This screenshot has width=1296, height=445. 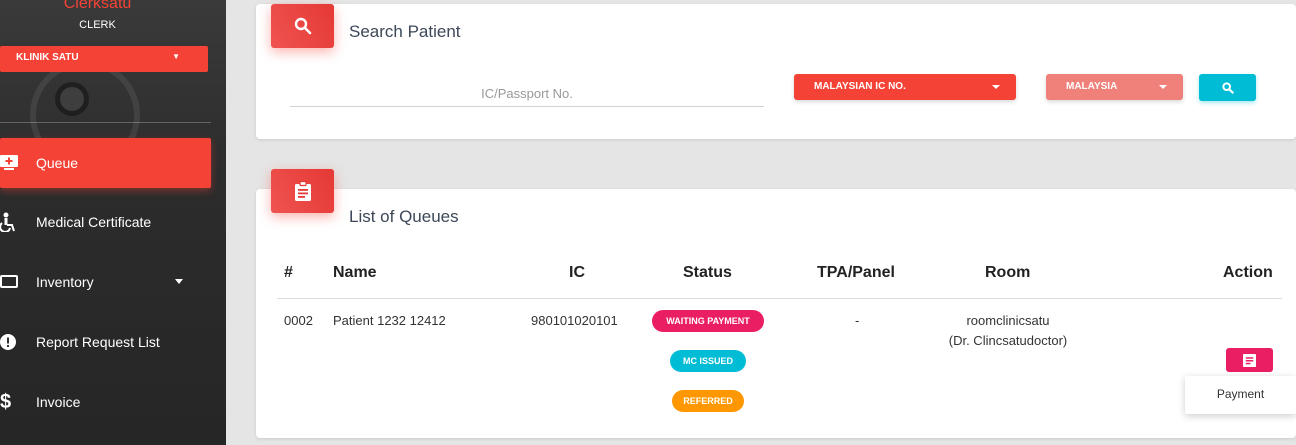 What do you see at coordinates (574, 320) in the screenshot?
I see `patient-ic: 980101020101` at bounding box center [574, 320].